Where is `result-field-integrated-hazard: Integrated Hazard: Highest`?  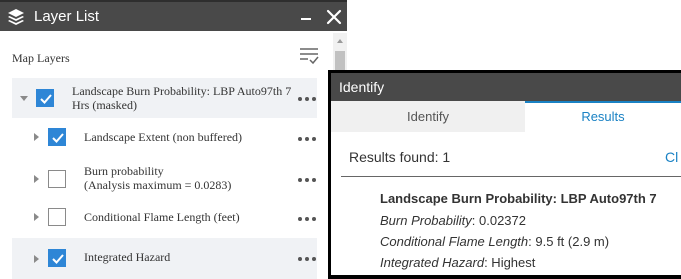 result-field-integrated-hazard: Integrated Hazard: Highest is located at coordinates (457, 262).